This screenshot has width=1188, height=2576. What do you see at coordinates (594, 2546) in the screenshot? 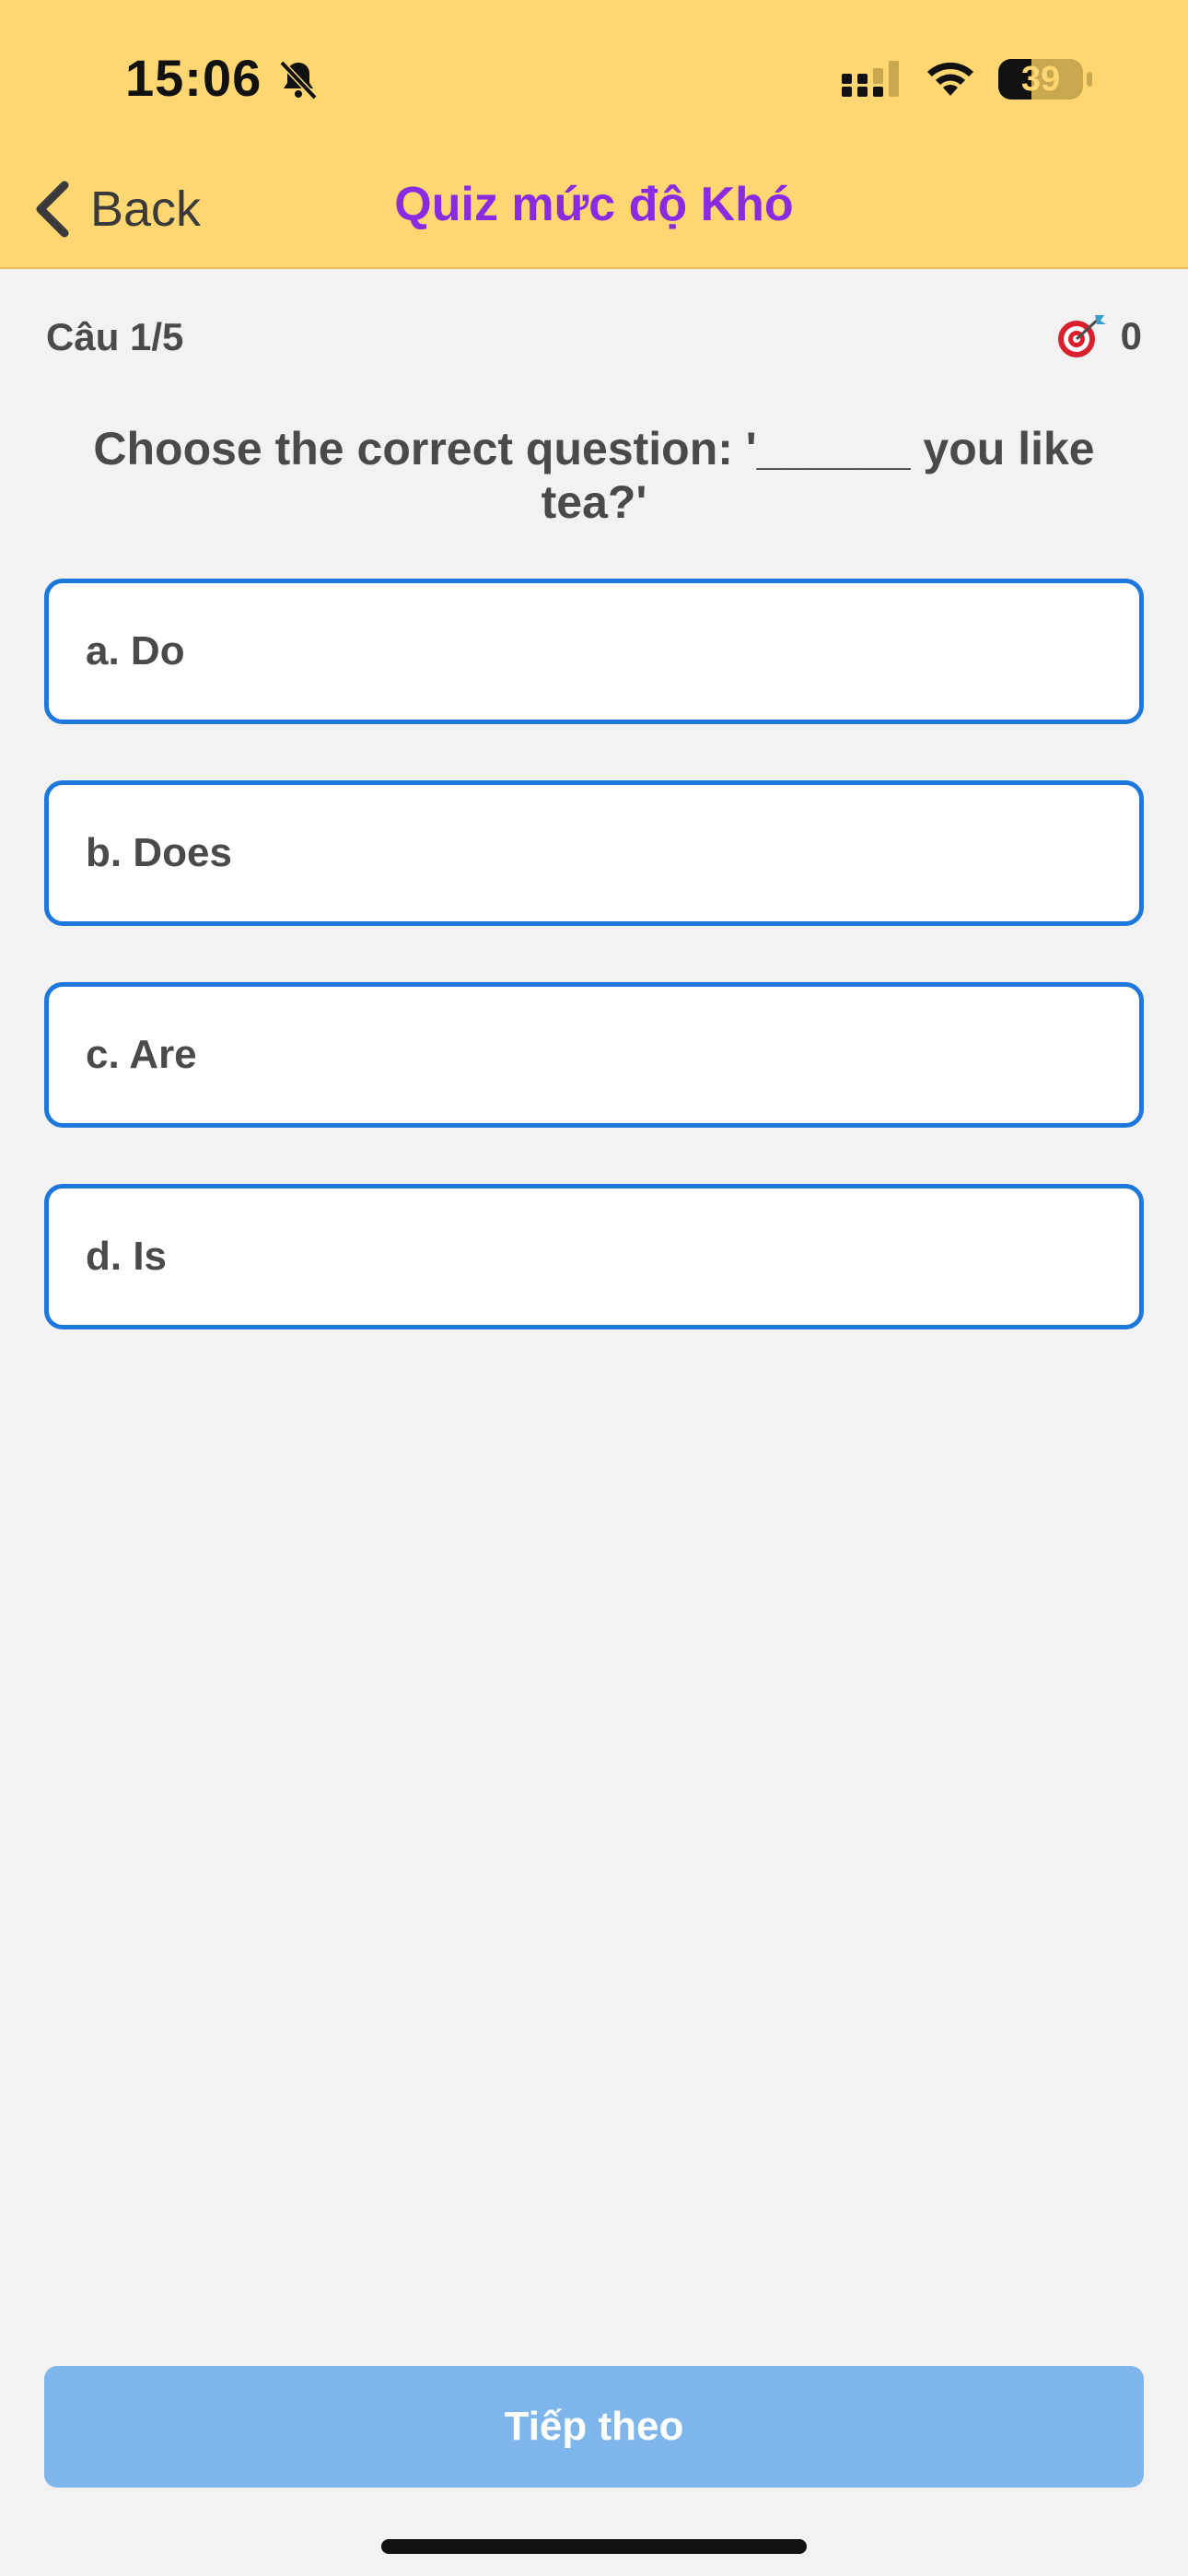
I see `home-indicator` at bounding box center [594, 2546].